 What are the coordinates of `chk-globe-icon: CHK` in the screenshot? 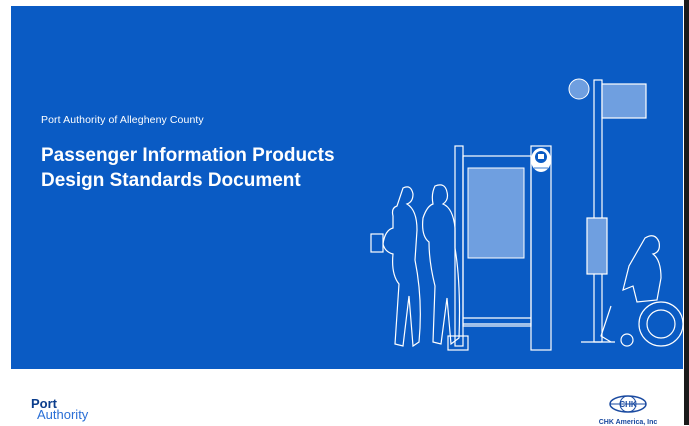 It's located at (628, 404).